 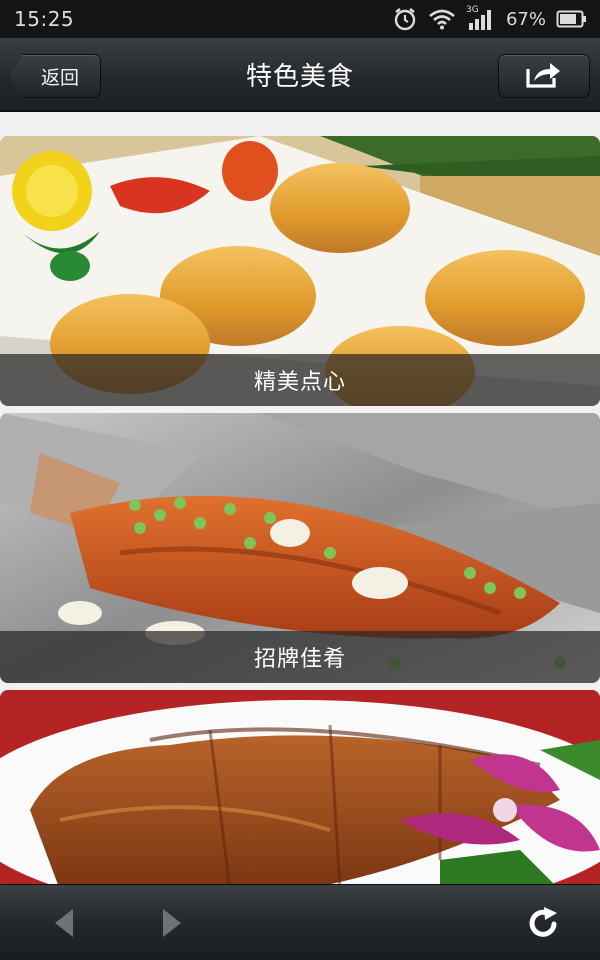 I want to click on share-button, so click(x=544, y=76).